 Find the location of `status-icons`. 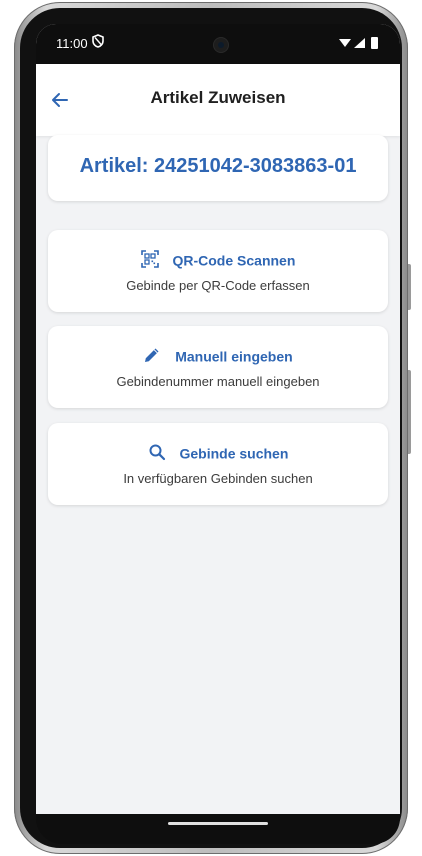

status-icons is located at coordinates (360, 44).